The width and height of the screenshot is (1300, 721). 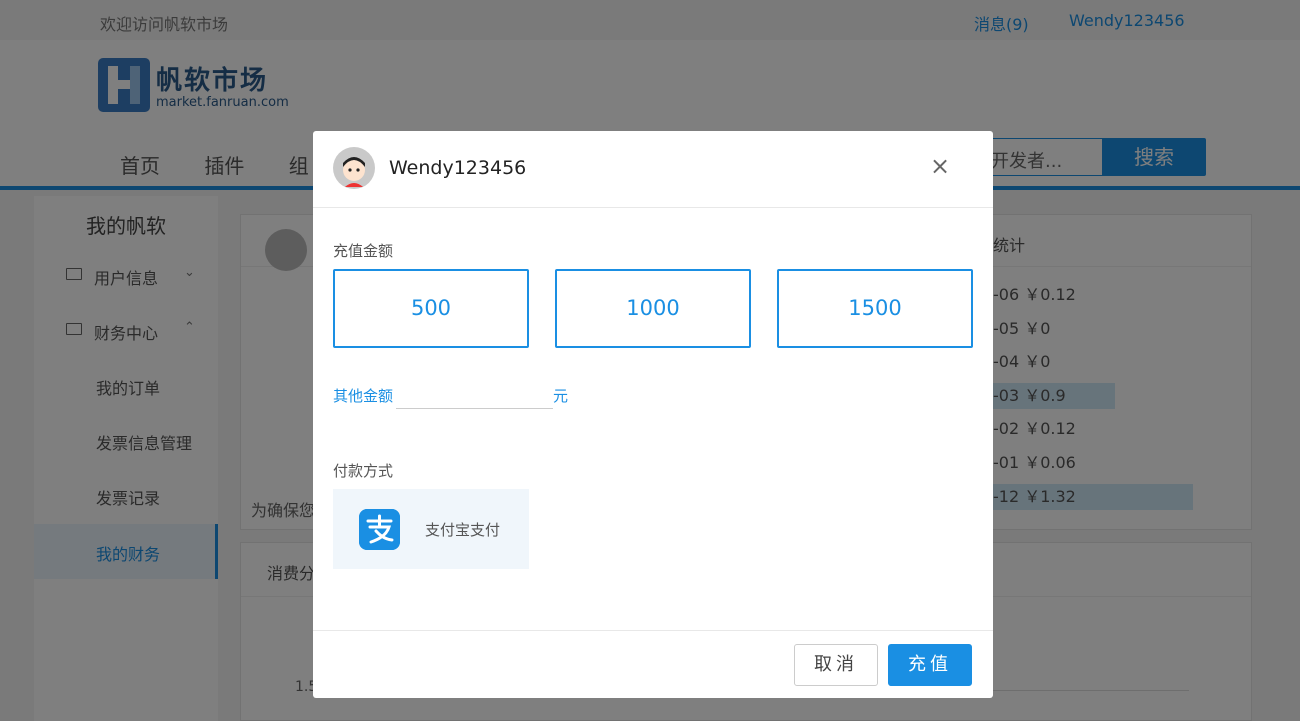 What do you see at coordinates (940, 166) in the screenshot?
I see `close-icon: ×` at bounding box center [940, 166].